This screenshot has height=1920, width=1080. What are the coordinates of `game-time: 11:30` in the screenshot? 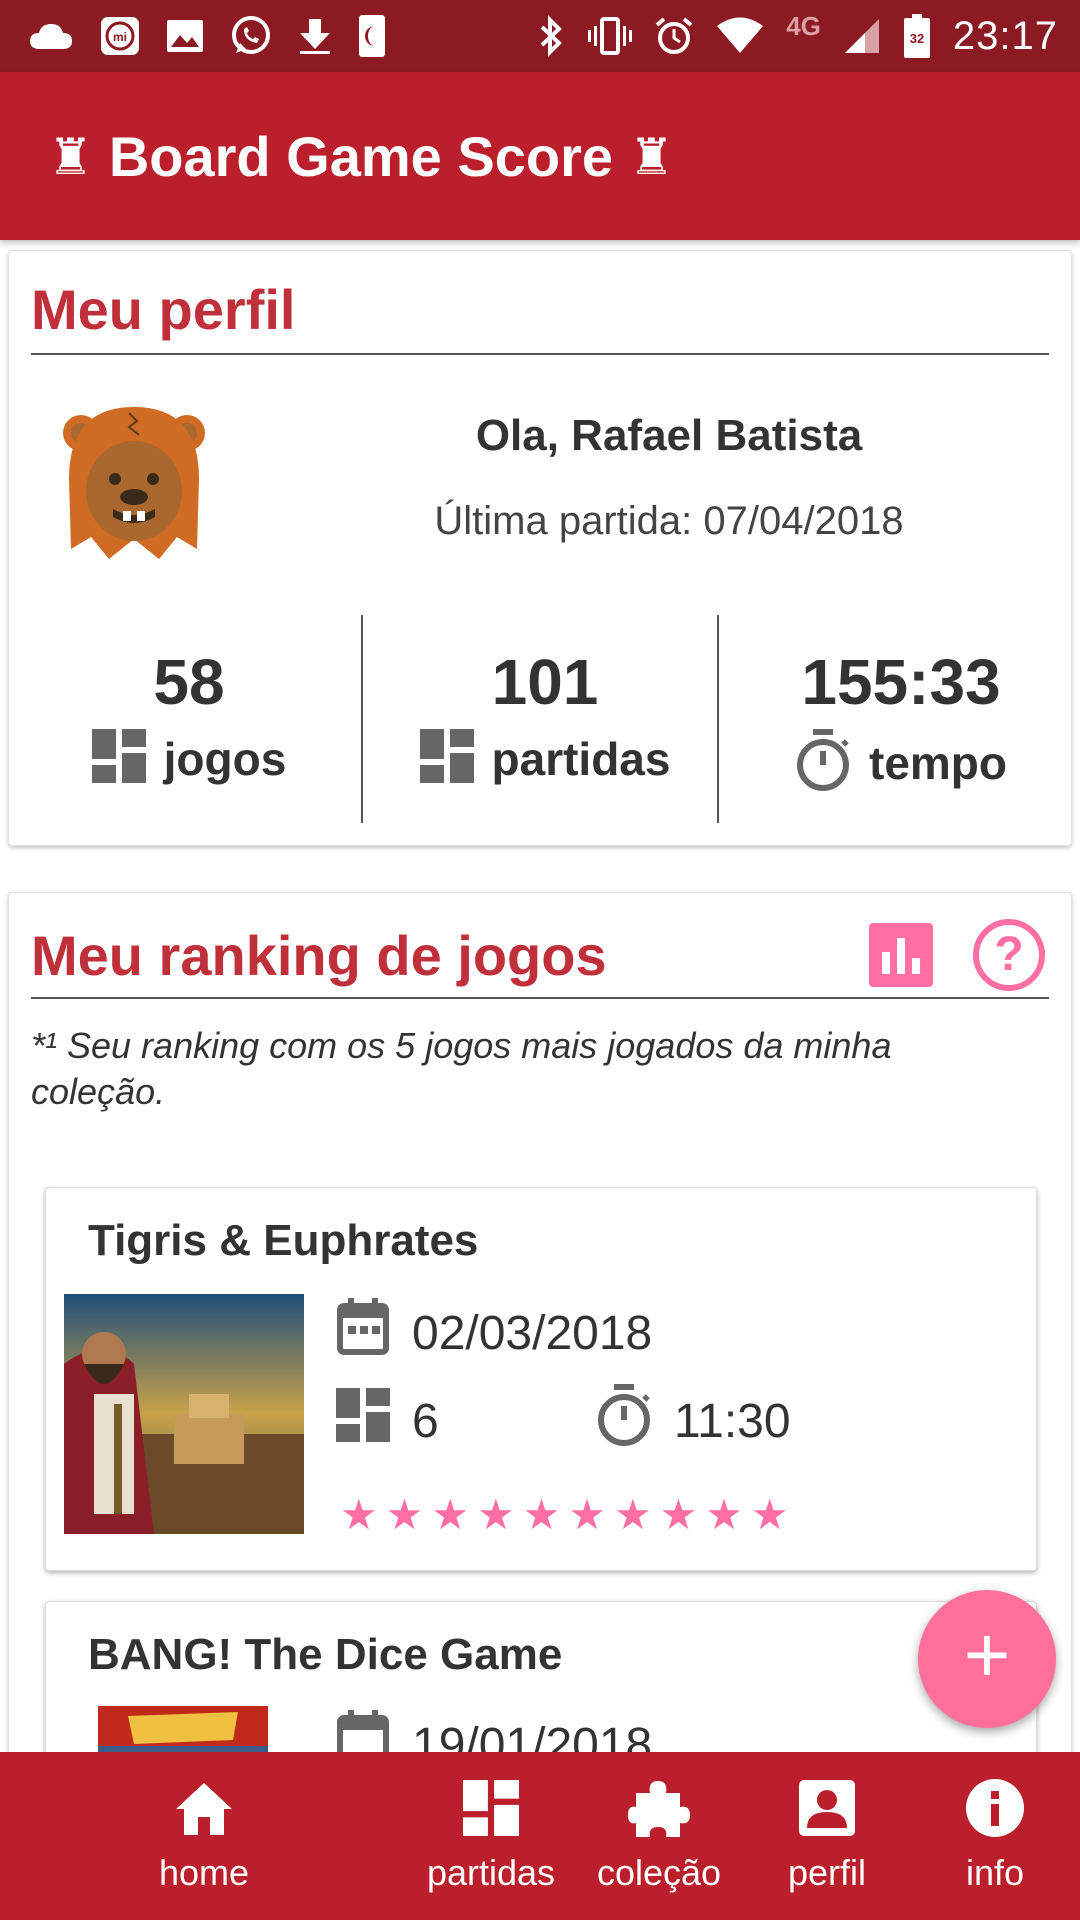 It's located at (732, 1421).